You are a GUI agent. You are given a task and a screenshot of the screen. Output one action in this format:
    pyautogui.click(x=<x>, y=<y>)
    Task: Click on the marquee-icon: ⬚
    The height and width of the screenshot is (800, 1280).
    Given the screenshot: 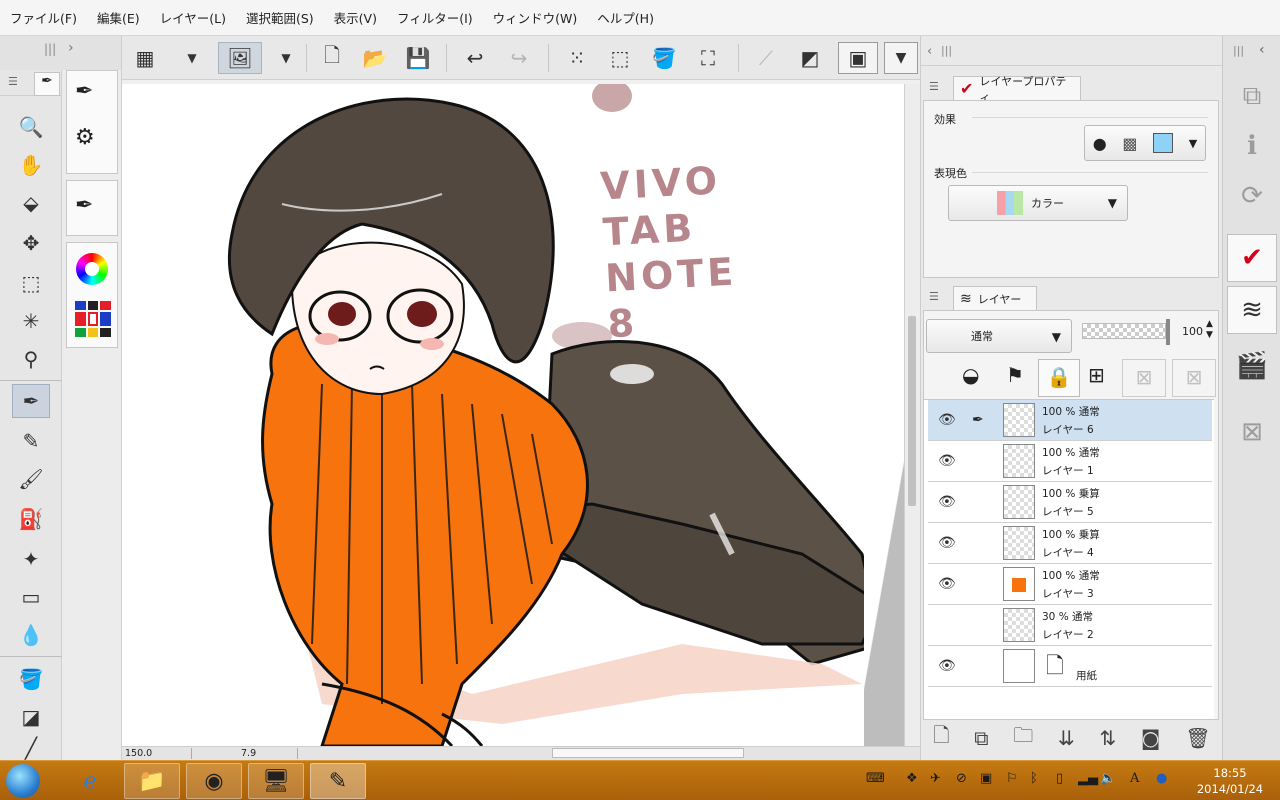 What is the action you would take?
    pyautogui.click(x=31, y=283)
    